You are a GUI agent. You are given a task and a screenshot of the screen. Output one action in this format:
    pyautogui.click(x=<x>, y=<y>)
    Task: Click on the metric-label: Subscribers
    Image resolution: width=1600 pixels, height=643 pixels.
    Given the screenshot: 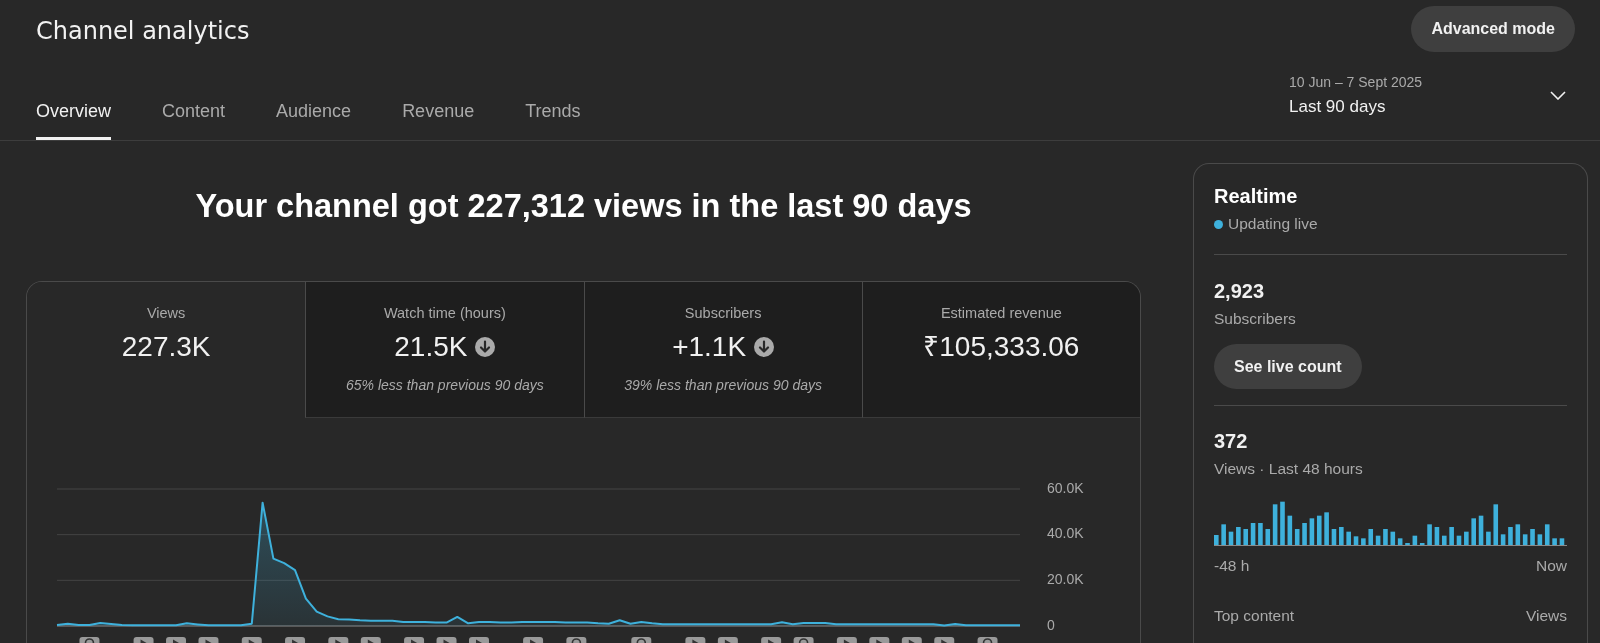 What is the action you would take?
    pyautogui.click(x=723, y=313)
    